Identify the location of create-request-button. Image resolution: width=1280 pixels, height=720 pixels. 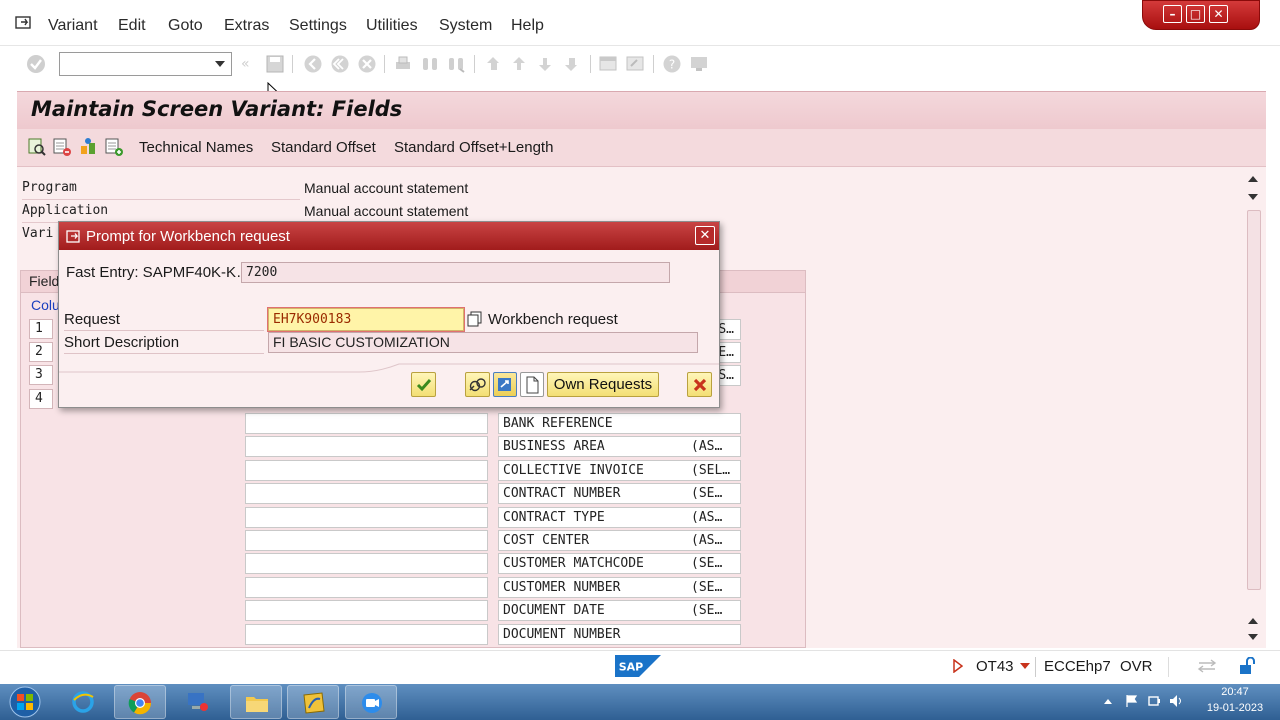
(532, 384).